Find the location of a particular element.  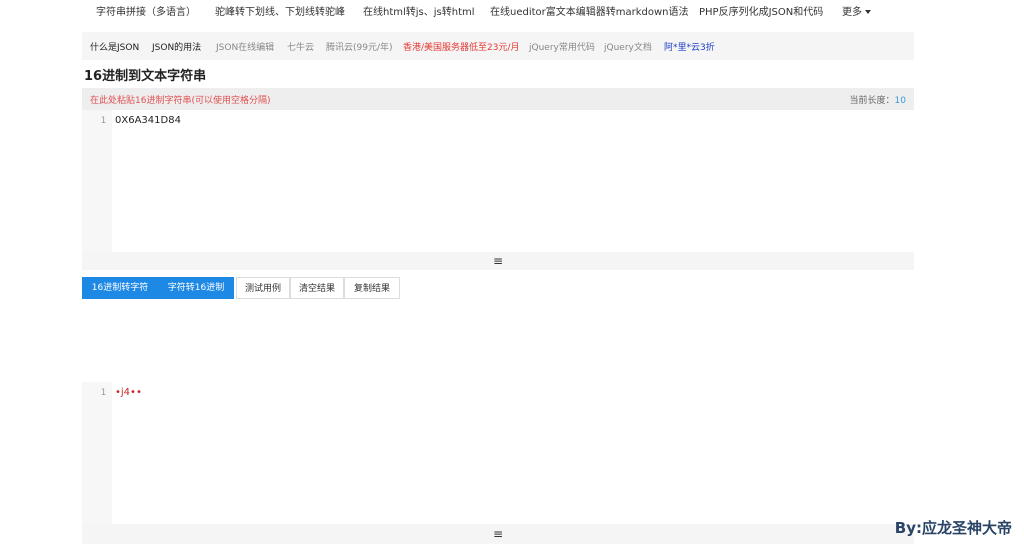

input-hint-bar: 在此处粘贴16进制字符串(可以使用空格分隔) 当前长度：10 is located at coordinates (498, 99).